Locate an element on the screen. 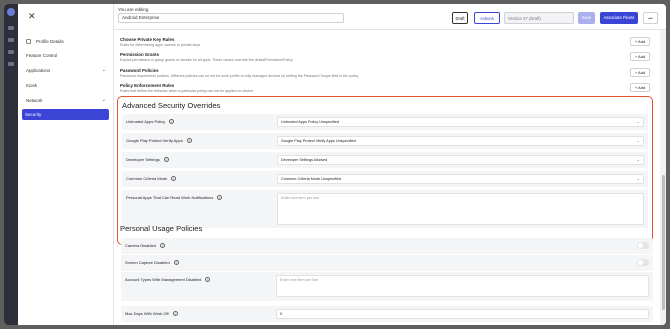 This screenshot has height=329, width=670. app-rail is located at coordinates (11, 164).